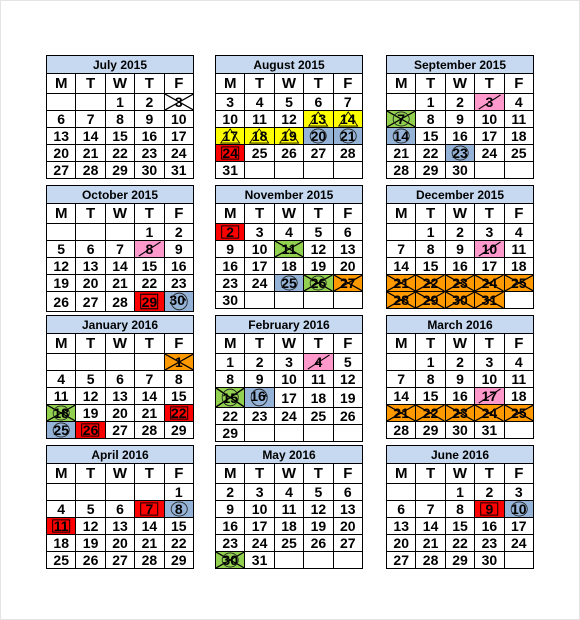 Image resolution: width=580 pixels, height=620 pixels. I want to click on day-cell: 31, so click(259, 560).